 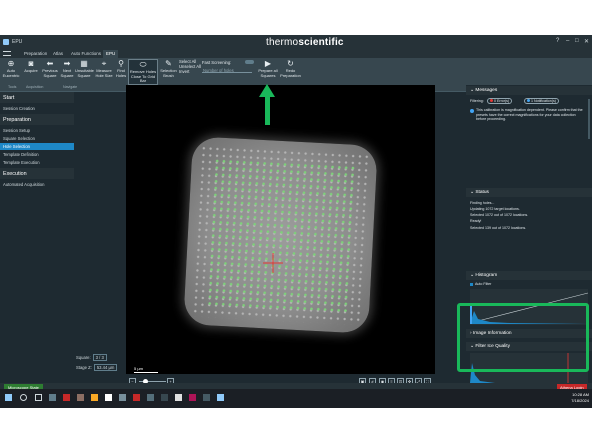 I want to click on redo-preparation-button: ↻ Redo Preparation, so click(x=290, y=68).